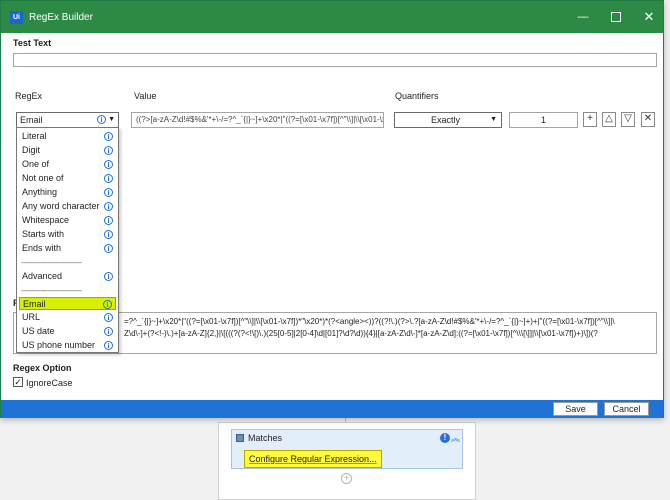 The height and width of the screenshot is (500, 670). Describe the element at coordinates (31, 150) in the screenshot. I see `dropdown-item-label: Digit` at that location.